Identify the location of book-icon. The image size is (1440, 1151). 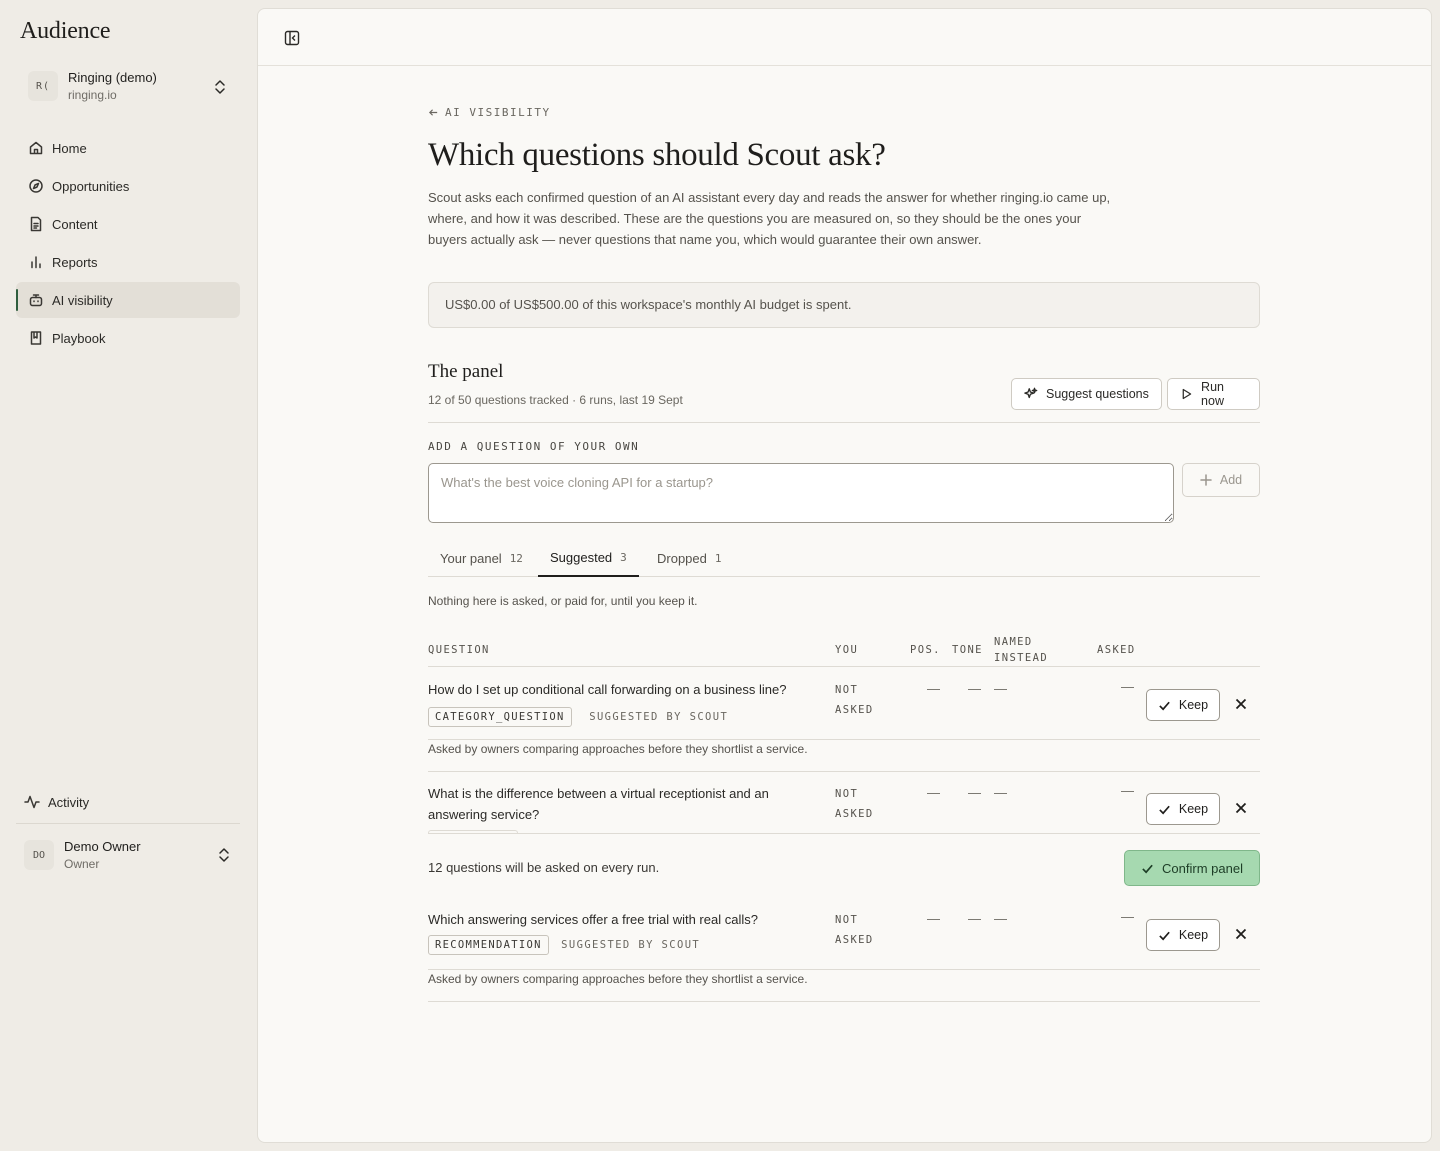
(36, 338).